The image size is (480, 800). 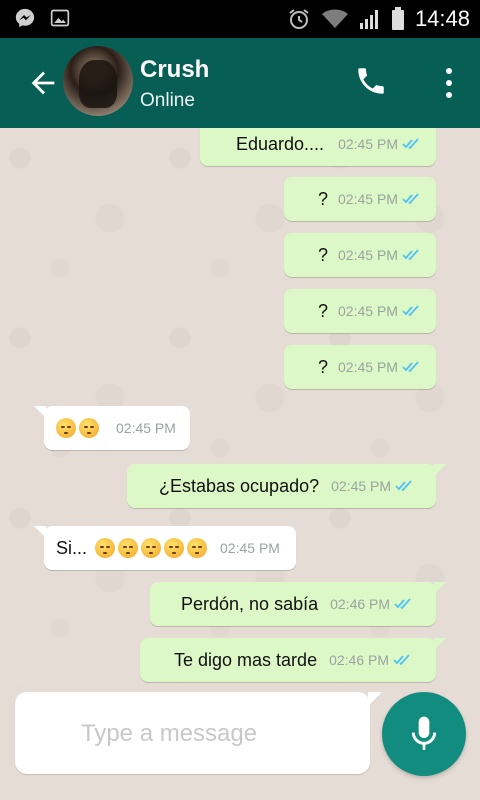 What do you see at coordinates (368, 19) in the screenshot?
I see `signal-icon` at bounding box center [368, 19].